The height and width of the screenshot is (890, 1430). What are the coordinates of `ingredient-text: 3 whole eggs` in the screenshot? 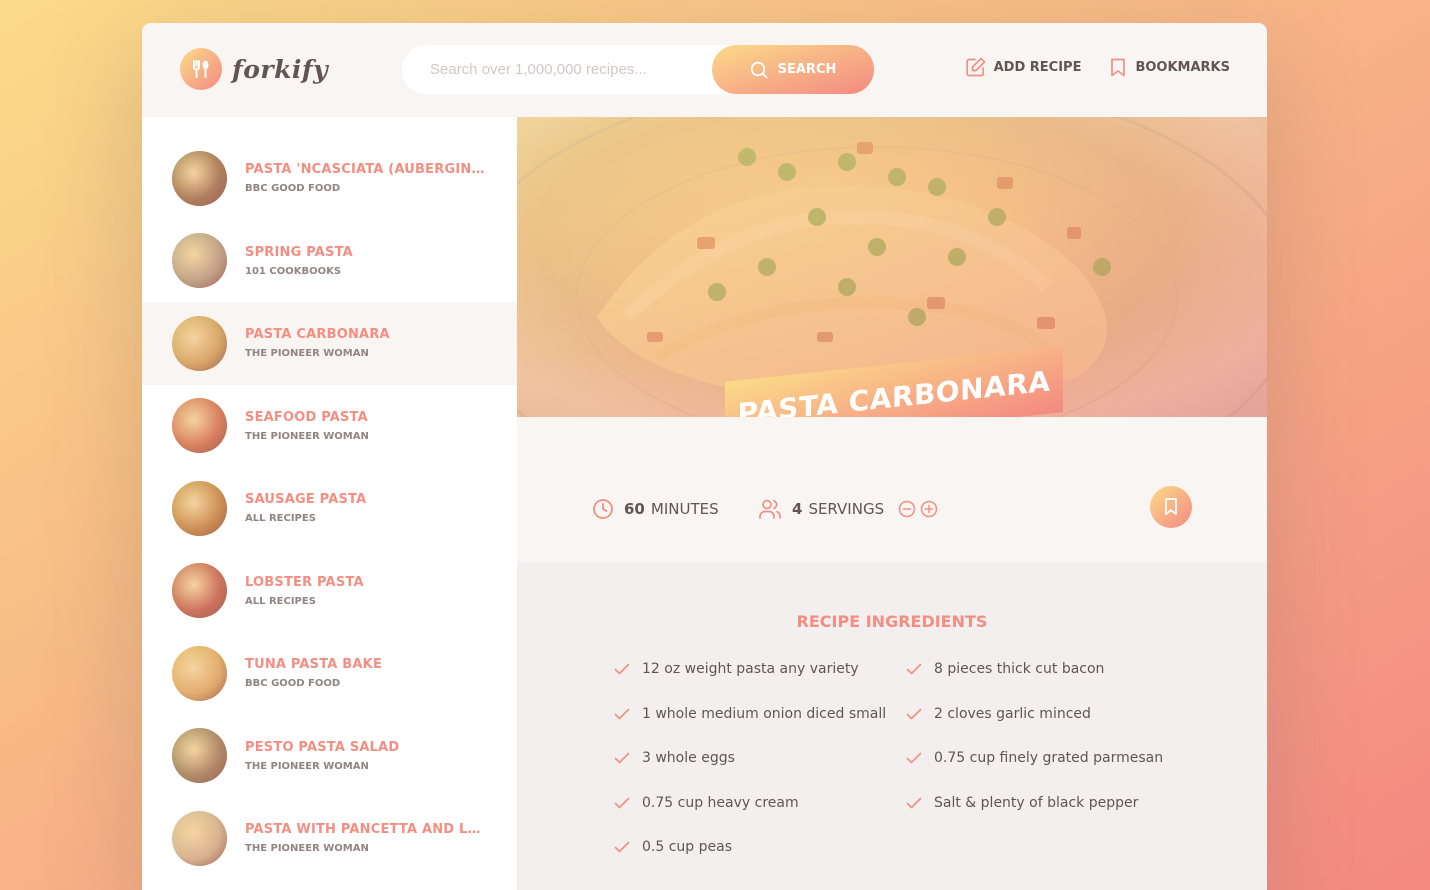 It's located at (688, 758).